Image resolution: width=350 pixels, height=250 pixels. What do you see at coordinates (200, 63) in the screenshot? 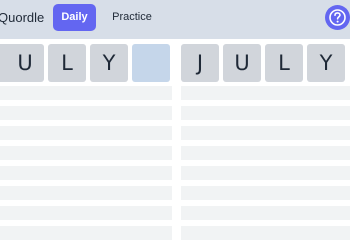
I see `tile: J` at bounding box center [200, 63].